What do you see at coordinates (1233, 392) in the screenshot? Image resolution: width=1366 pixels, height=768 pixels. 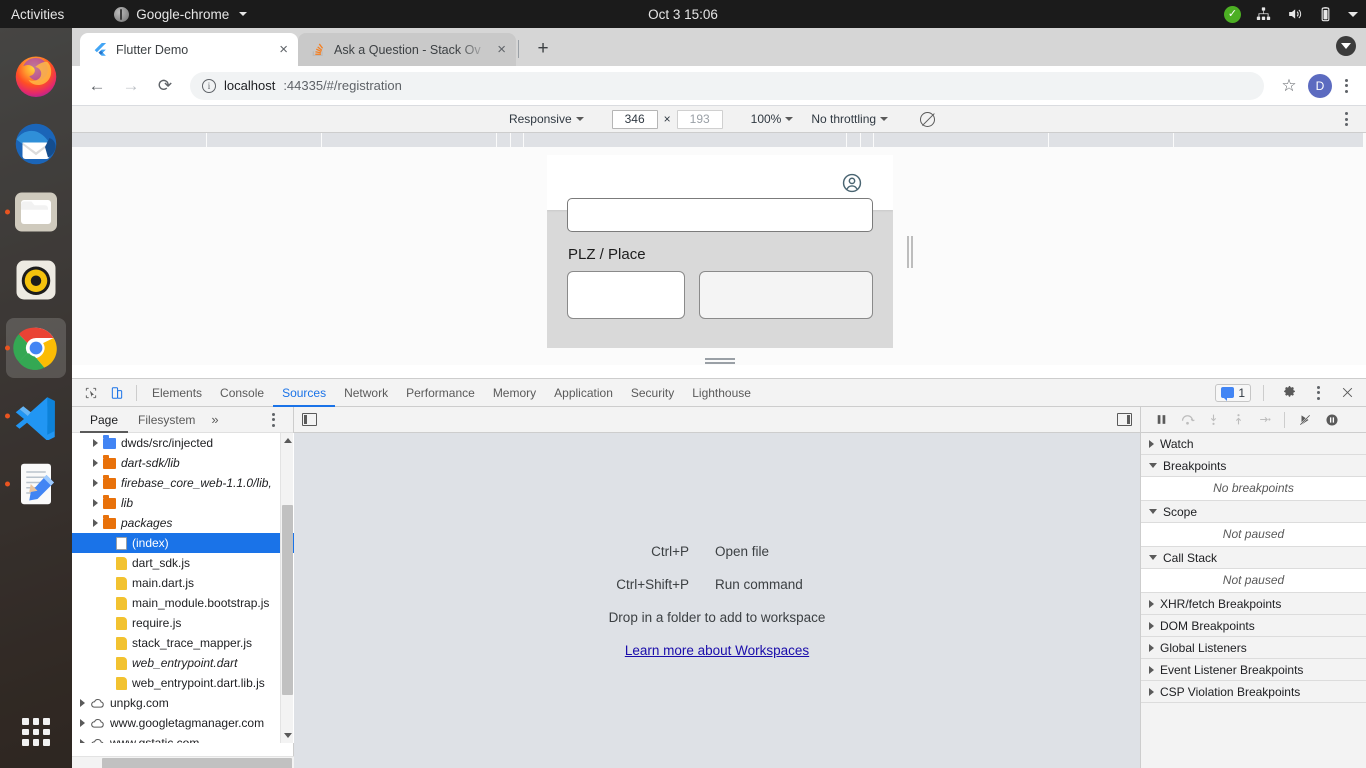 I see `console-message-count-badge: 1` at bounding box center [1233, 392].